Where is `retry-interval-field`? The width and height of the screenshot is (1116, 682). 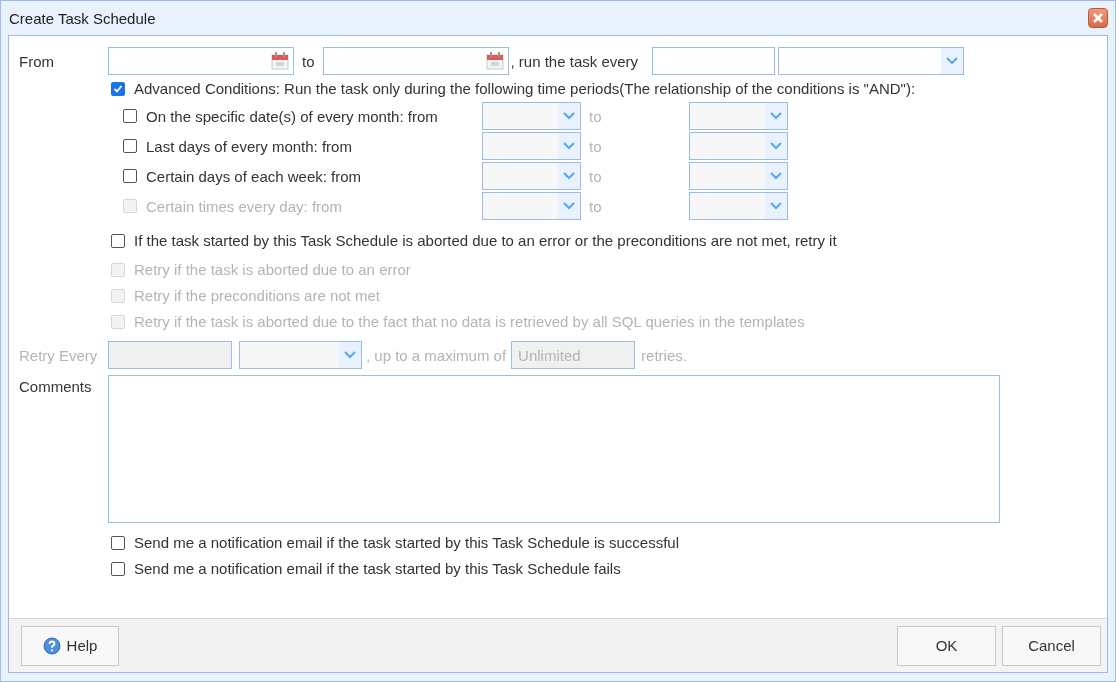
retry-interval-field is located at coordinates (170, 355).